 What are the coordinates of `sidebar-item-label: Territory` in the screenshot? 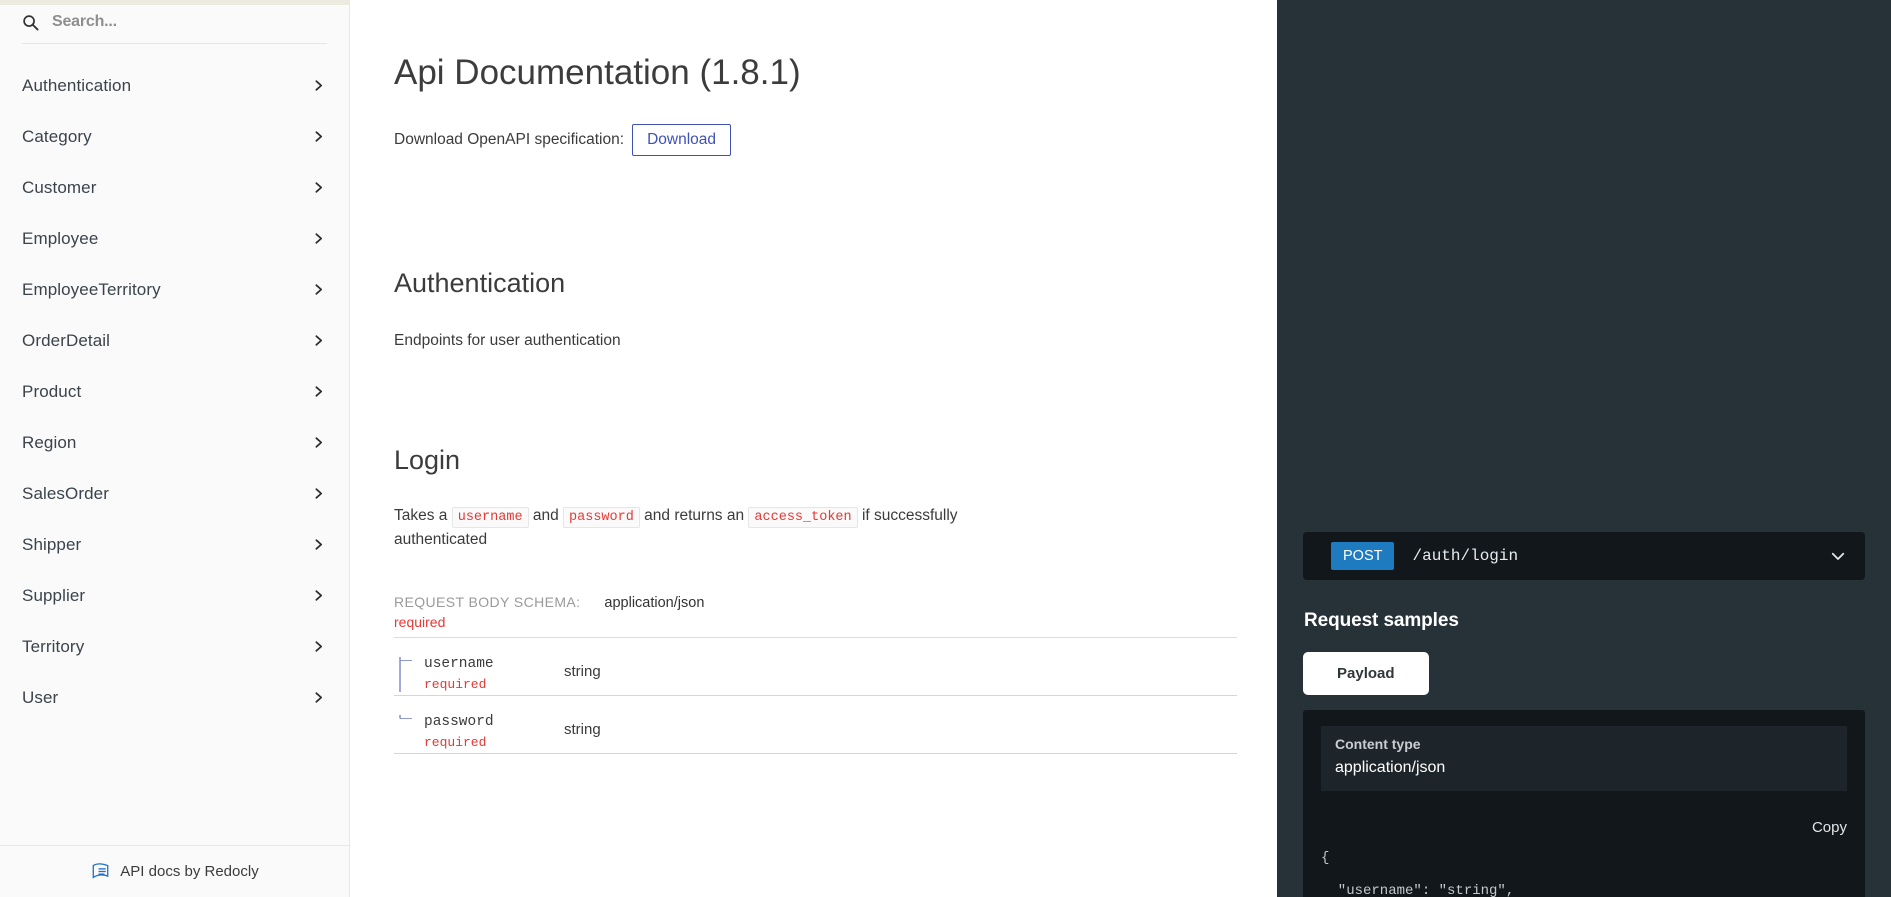 It's located at (53, 646).